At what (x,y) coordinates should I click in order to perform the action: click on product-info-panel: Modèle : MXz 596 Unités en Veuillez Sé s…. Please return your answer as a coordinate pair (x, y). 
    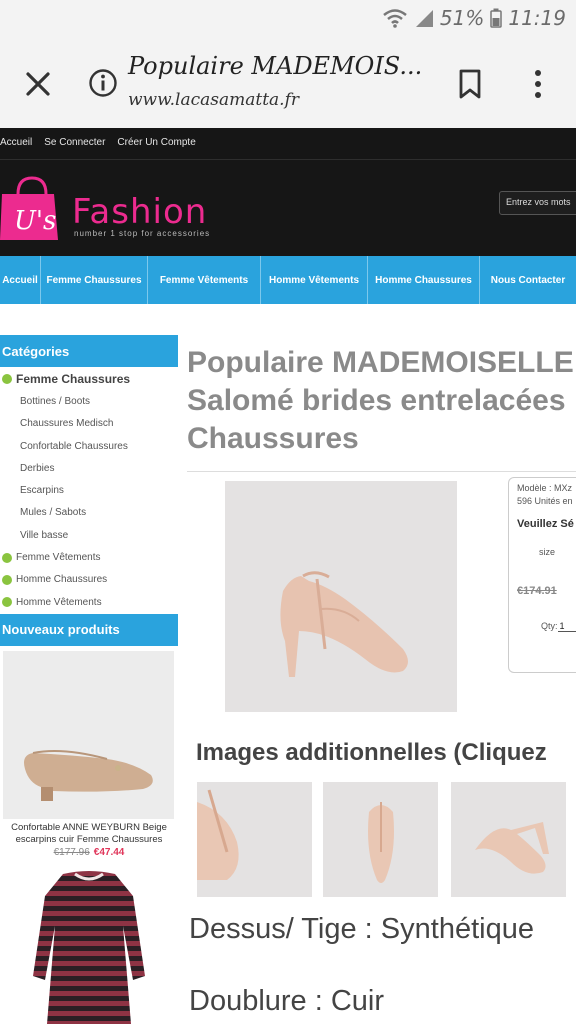
    Looking at the image, I should click on (542, 575).